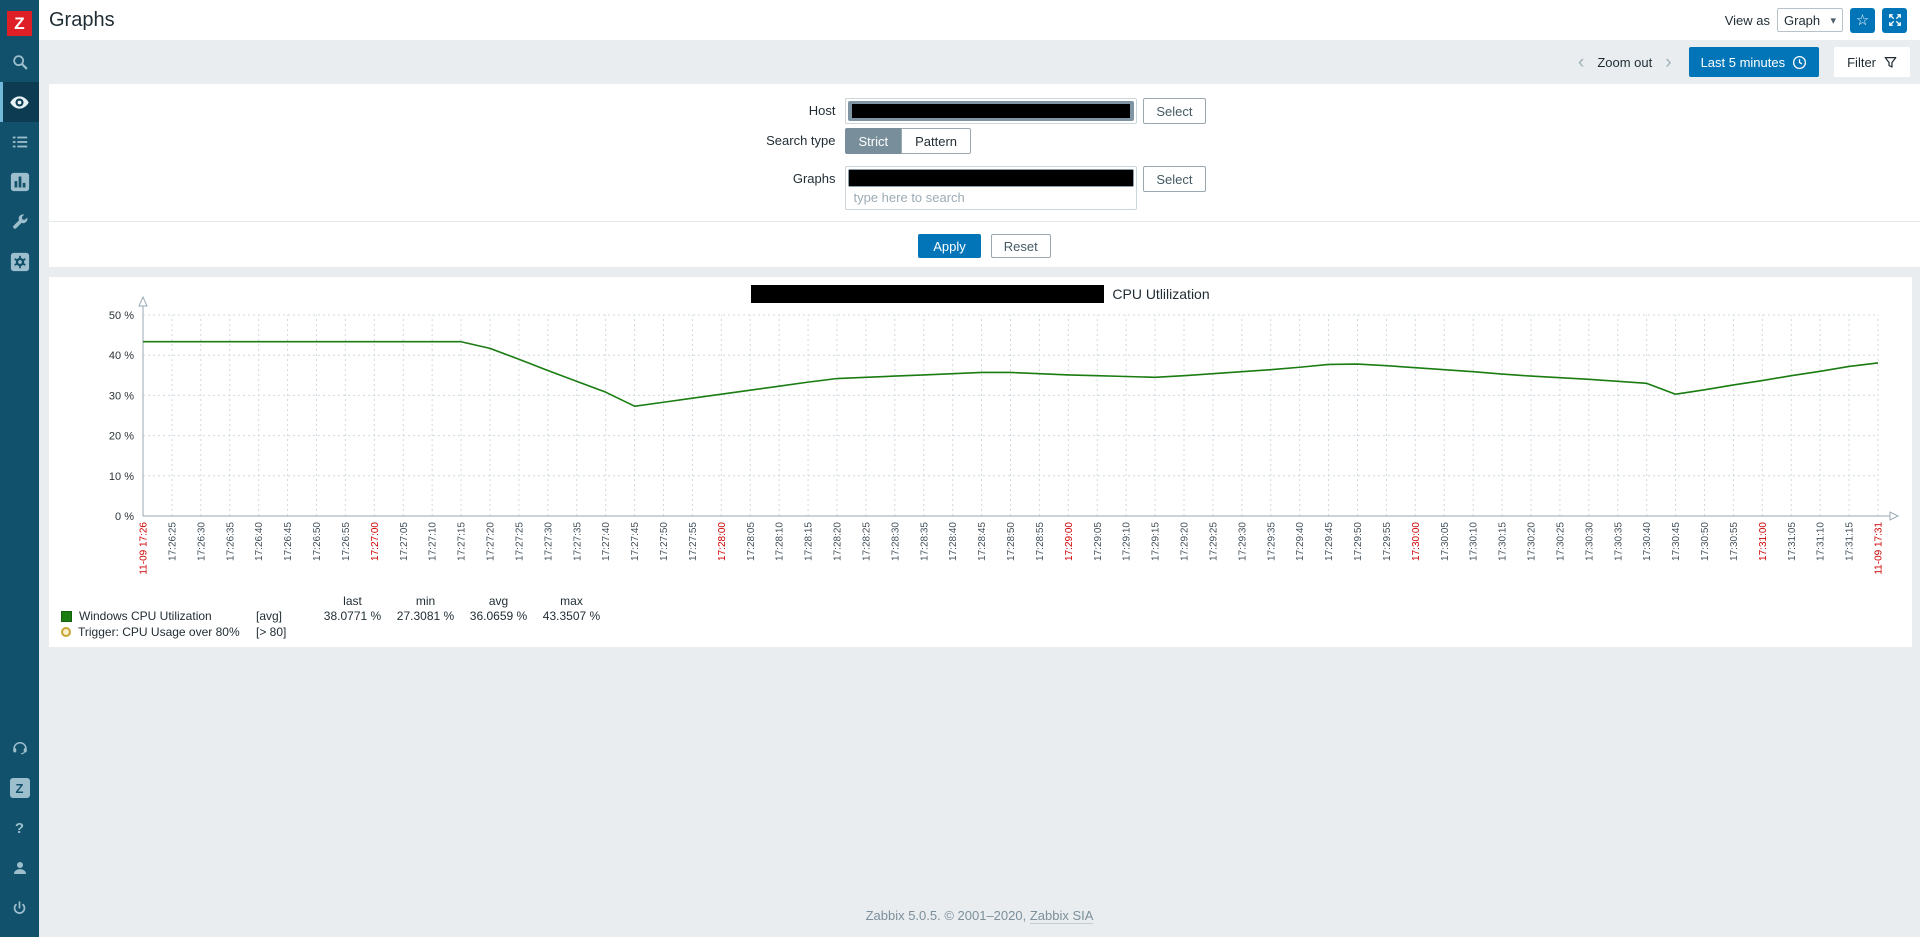 Image resolution: width=1920 pixels, height=937 pixels. I want to click on svg-text: 17:26:50, so click(317, 541).